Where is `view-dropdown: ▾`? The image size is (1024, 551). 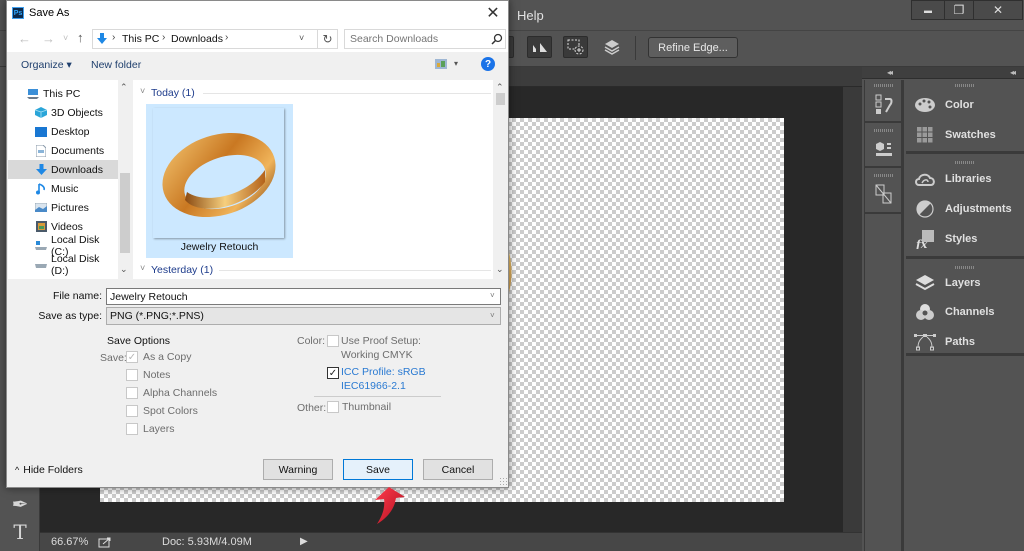
view-dropdown: ▾ is located at coordinates (456, 63).